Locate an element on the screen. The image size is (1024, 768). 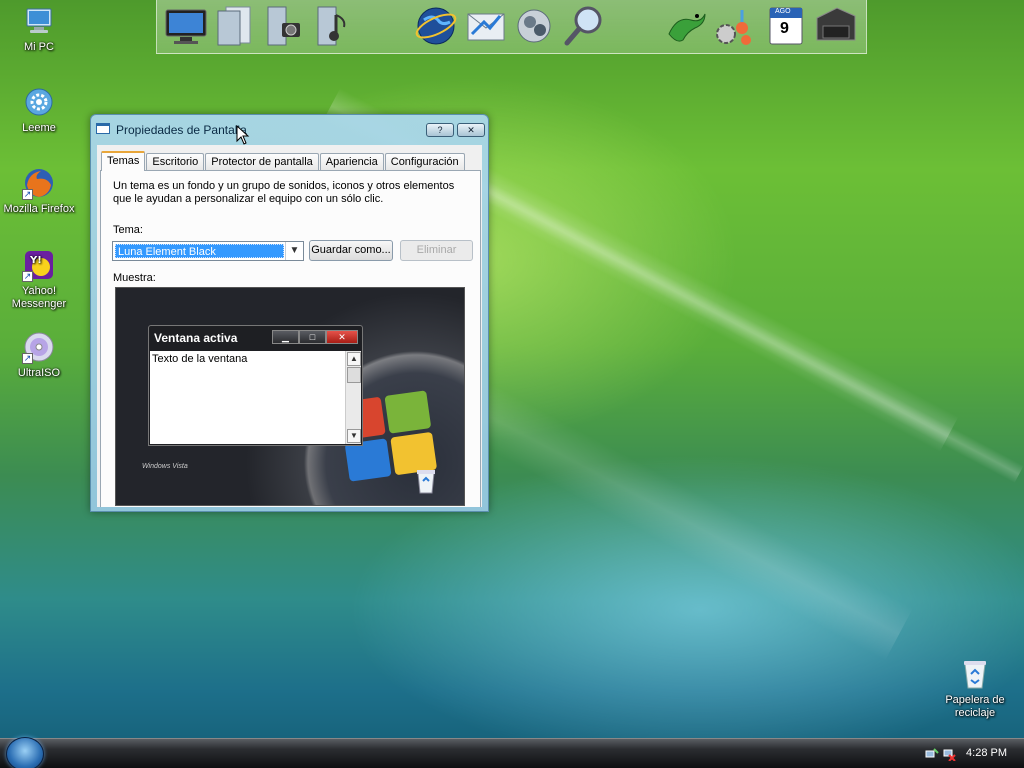
tab-apariencia: Apariencia is located at coordinates (351, 162).